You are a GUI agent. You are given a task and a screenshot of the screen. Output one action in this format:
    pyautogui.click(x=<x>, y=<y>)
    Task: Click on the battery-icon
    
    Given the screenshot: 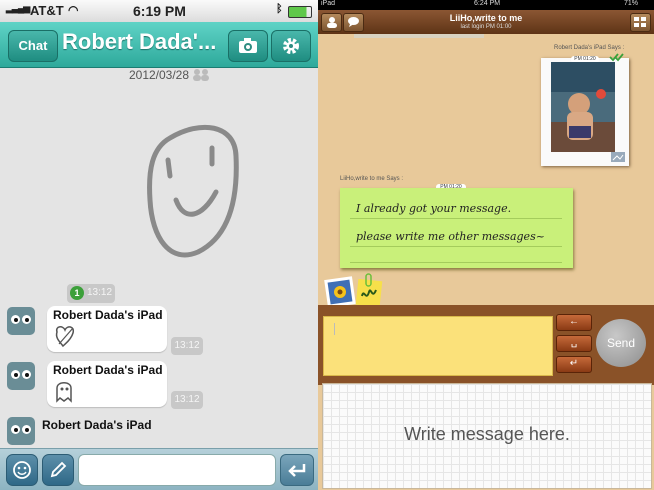 What is the action you would take?
    pyautogui.click(x=300, y=12)
    